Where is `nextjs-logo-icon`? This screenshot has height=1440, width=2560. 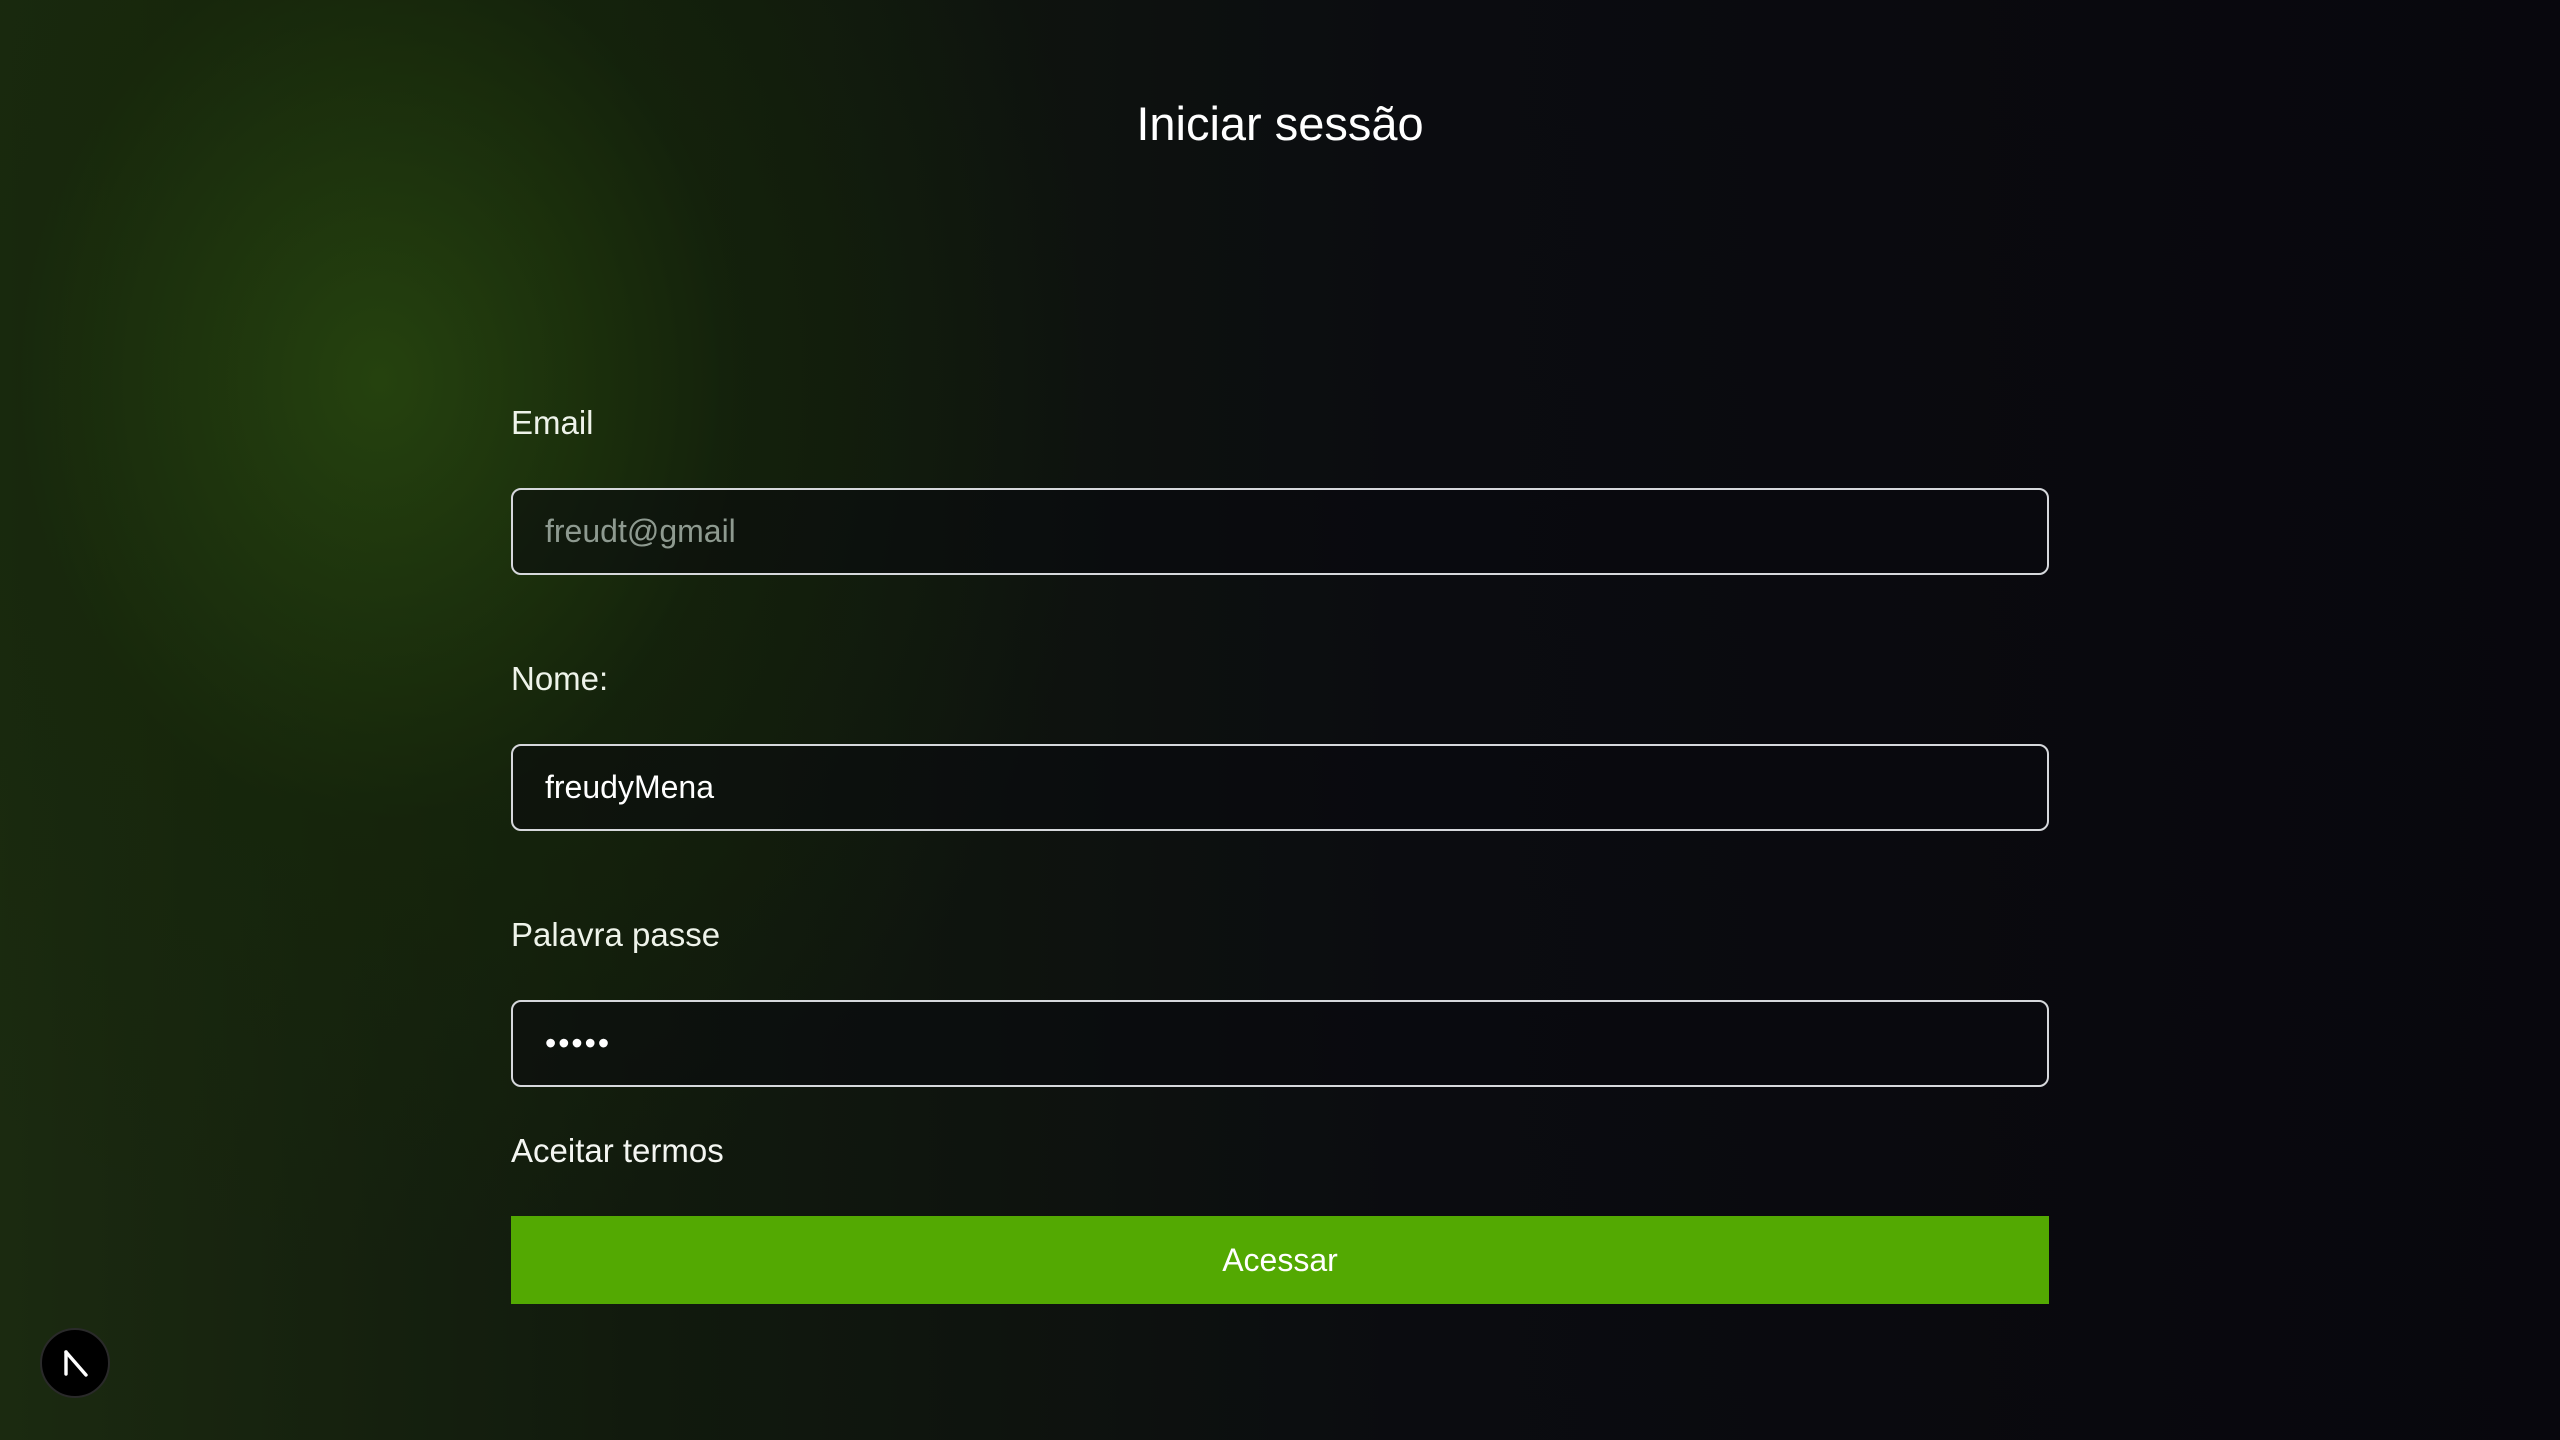
nextjs-logo-icon is located at coordinates (76, 1363).